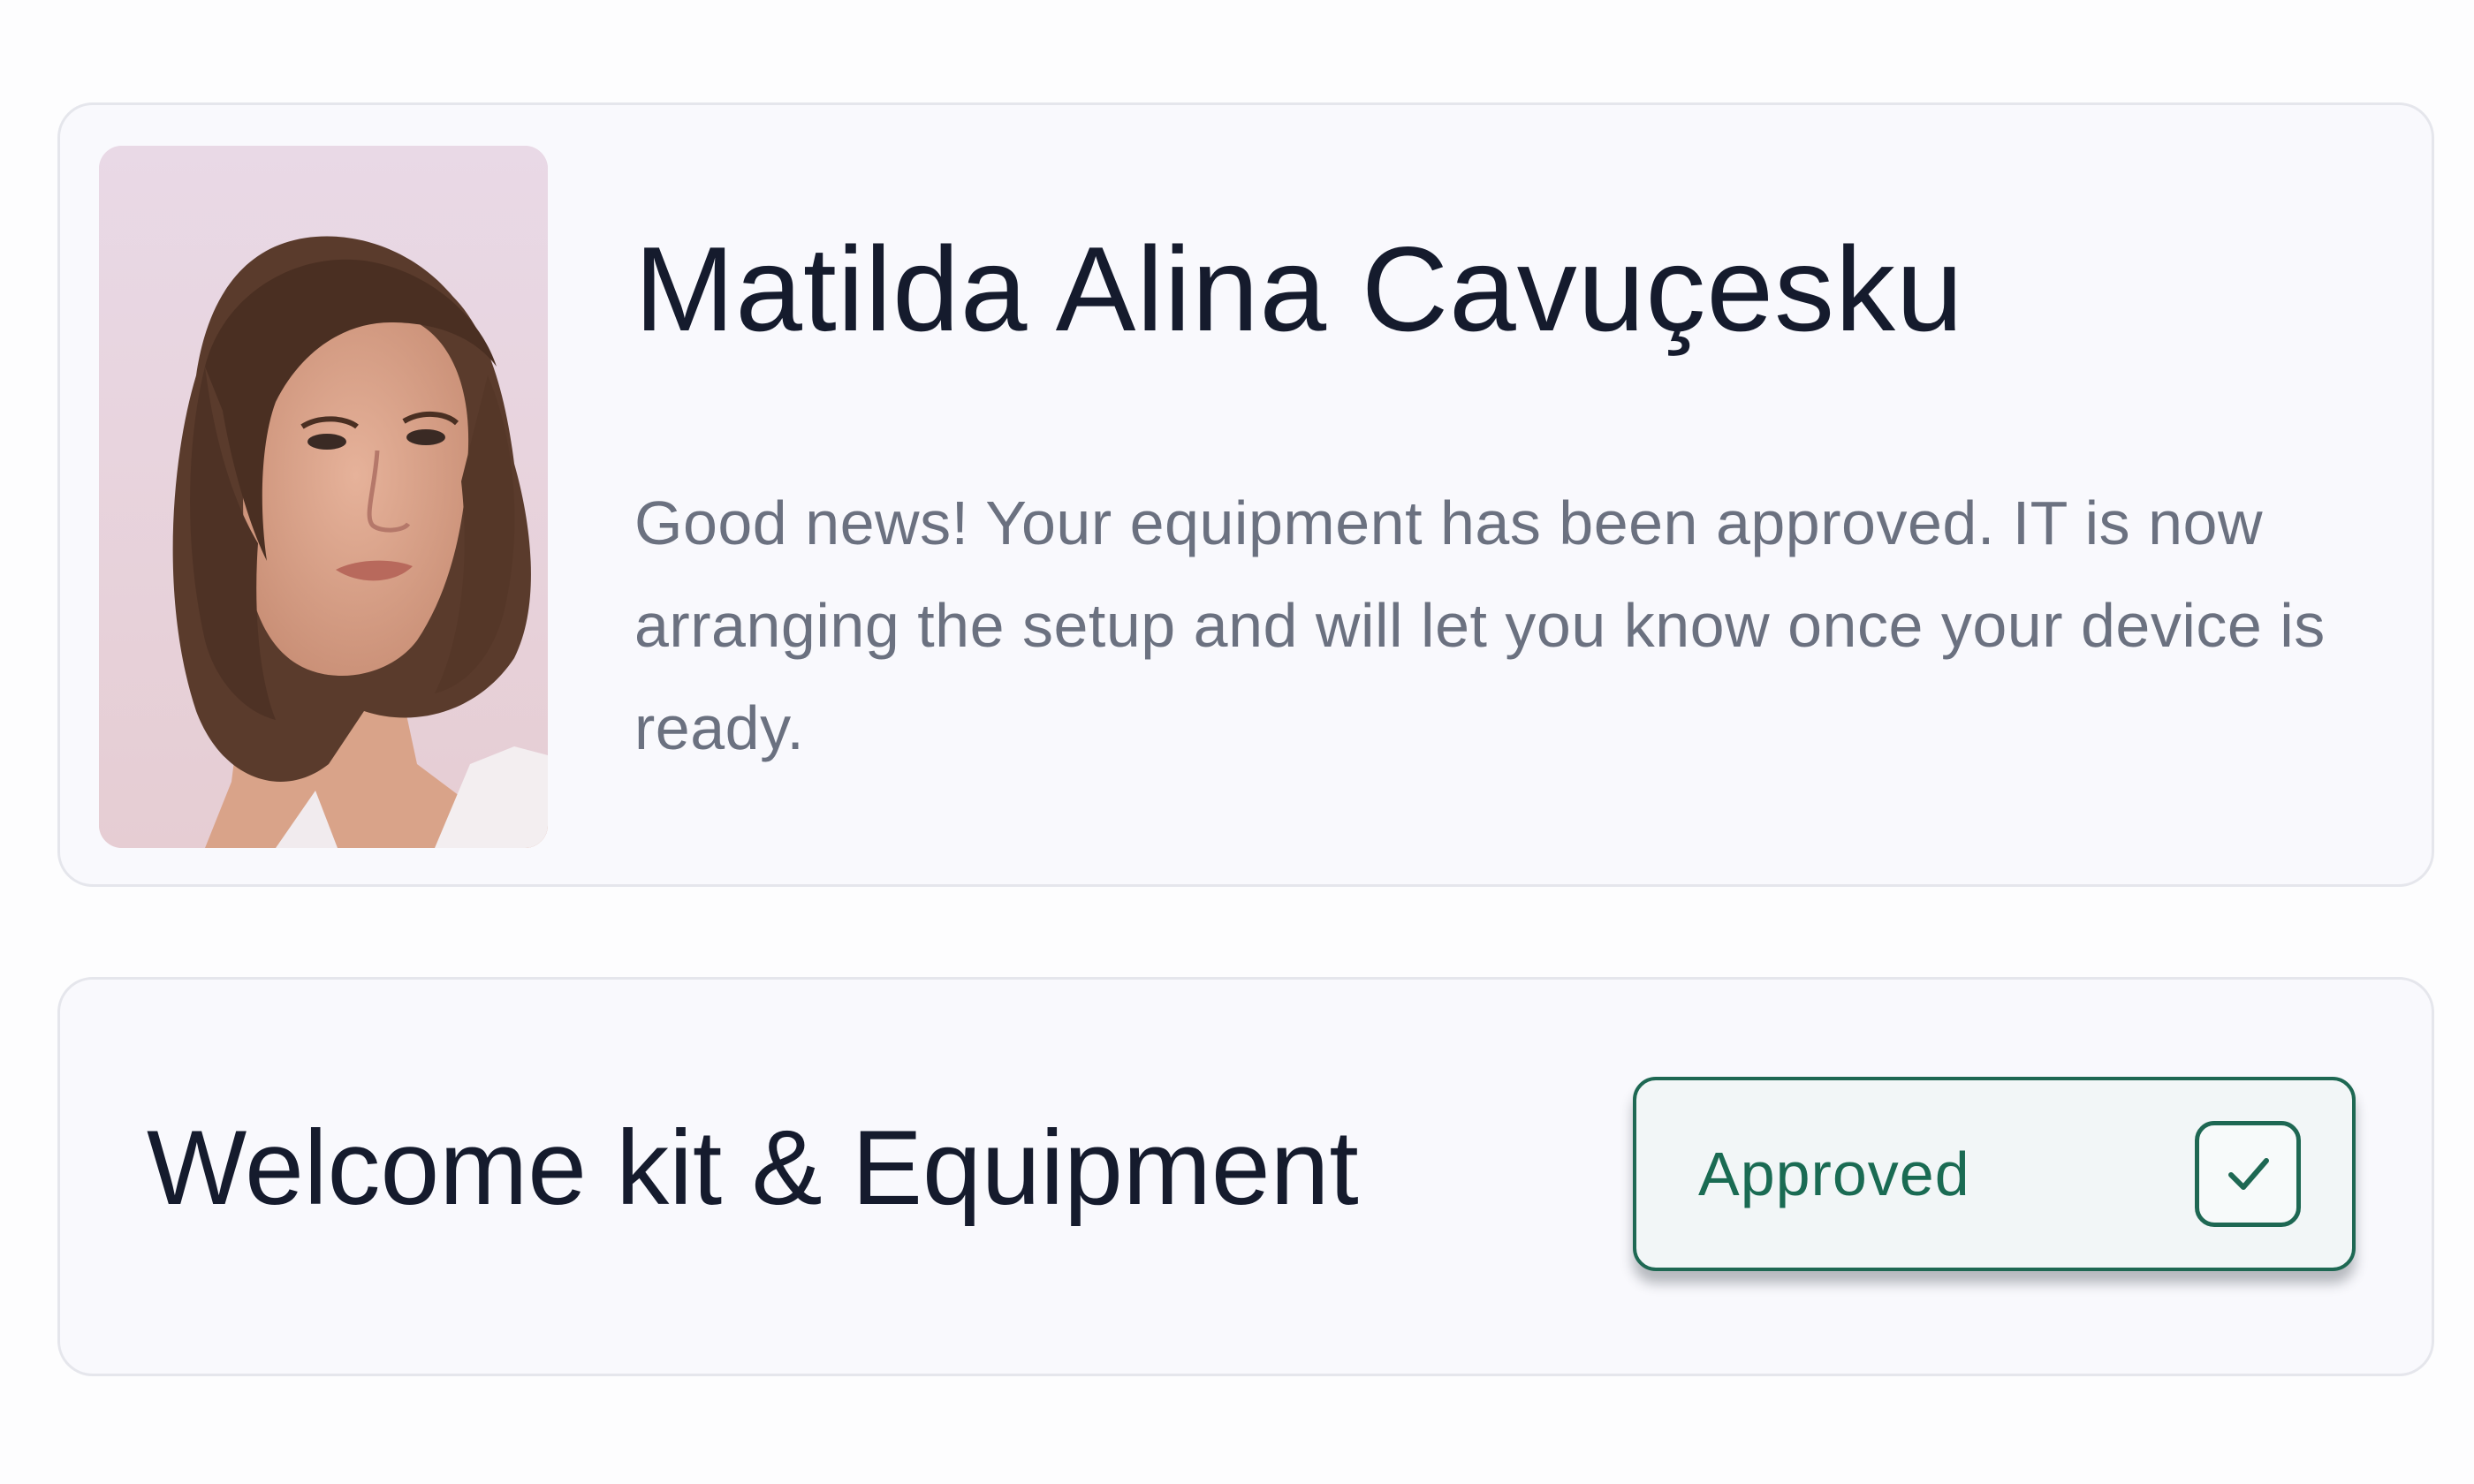 This screenshot has width=2474, height=1484. I want to click on task-title: Welcome kit & Equipment, so click(753, 1168).